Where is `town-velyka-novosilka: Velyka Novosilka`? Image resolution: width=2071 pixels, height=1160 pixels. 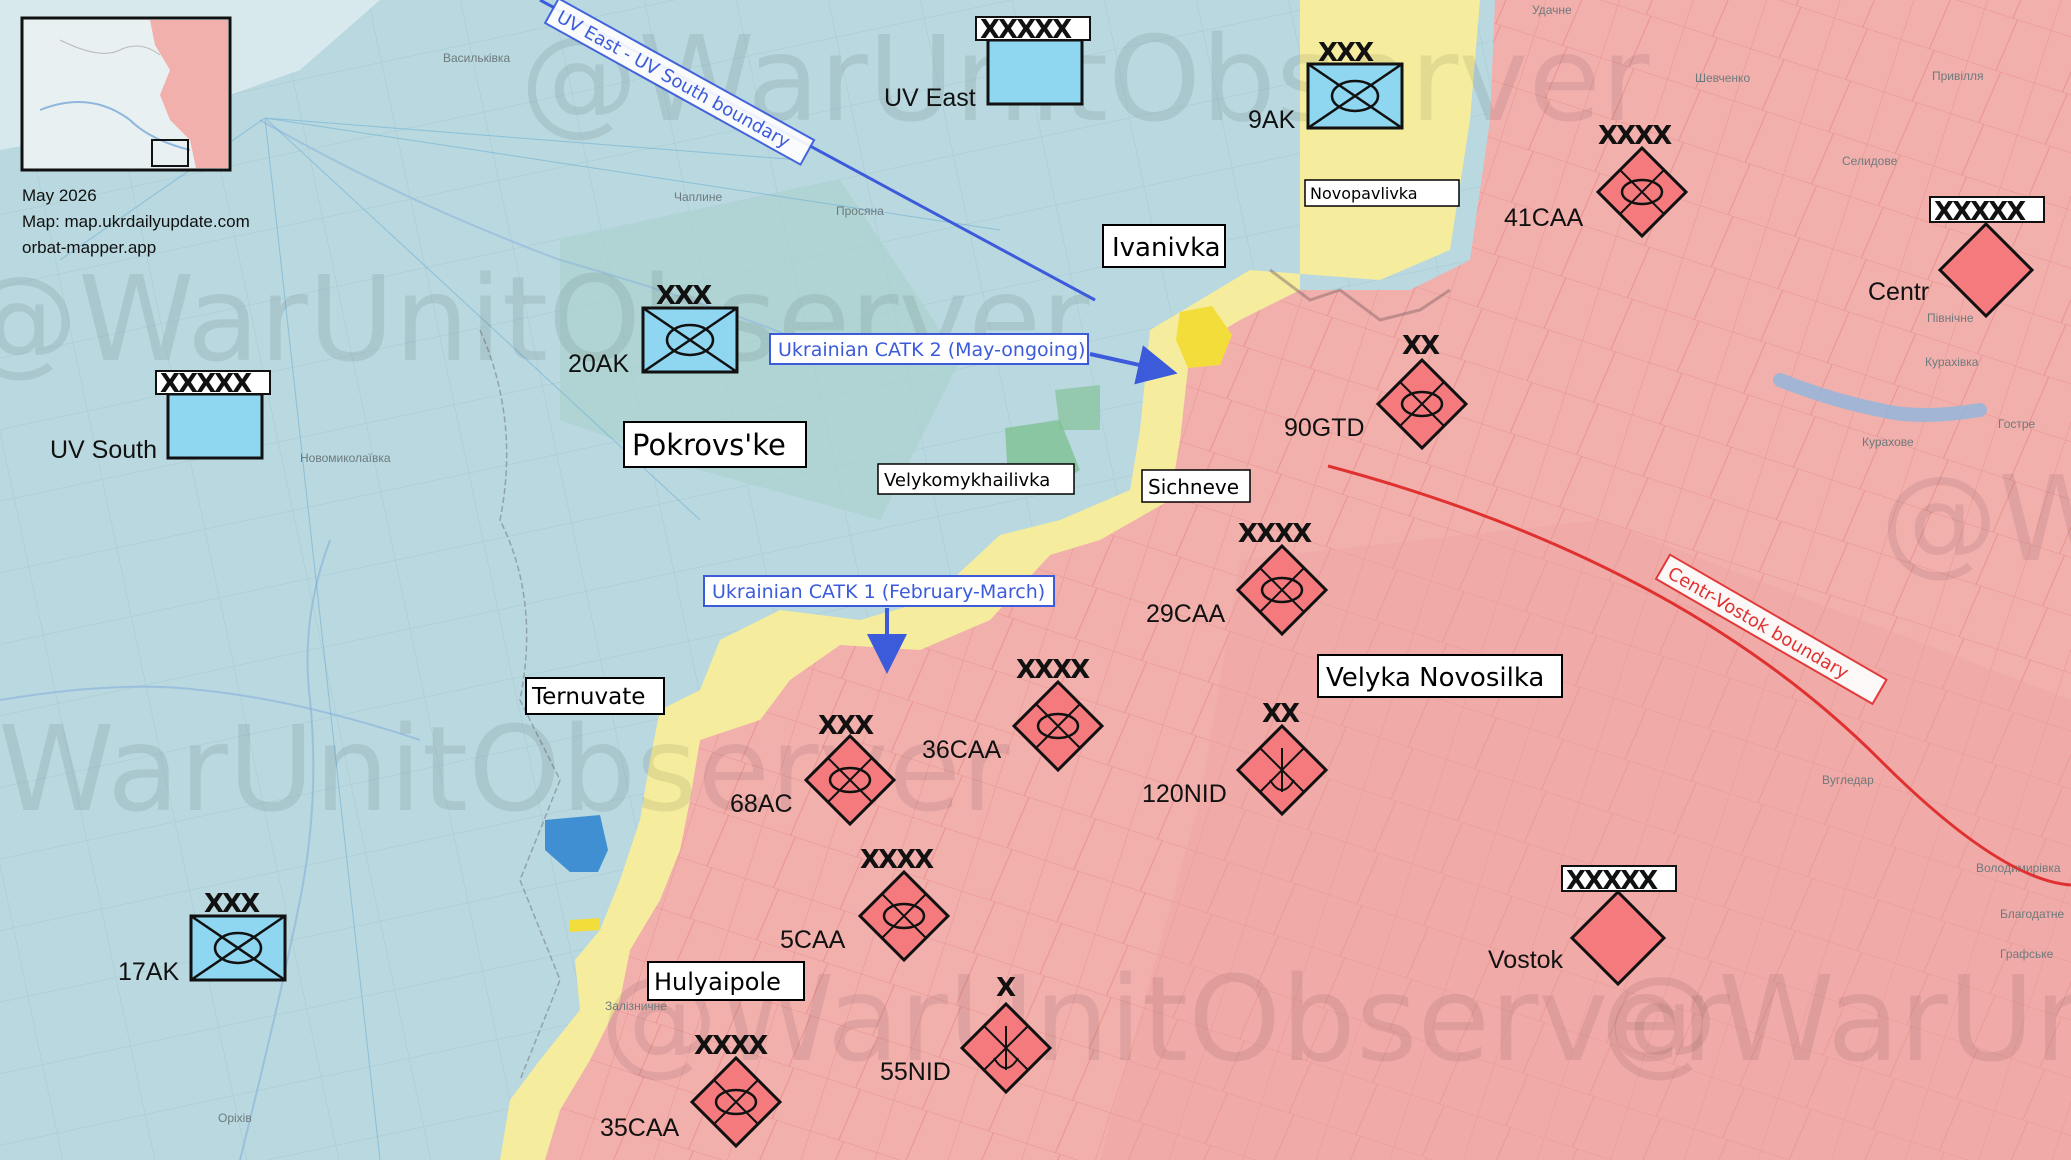
town-velyka-novosilka: Velyka Novosilka is located at coordinates (1440, 676).